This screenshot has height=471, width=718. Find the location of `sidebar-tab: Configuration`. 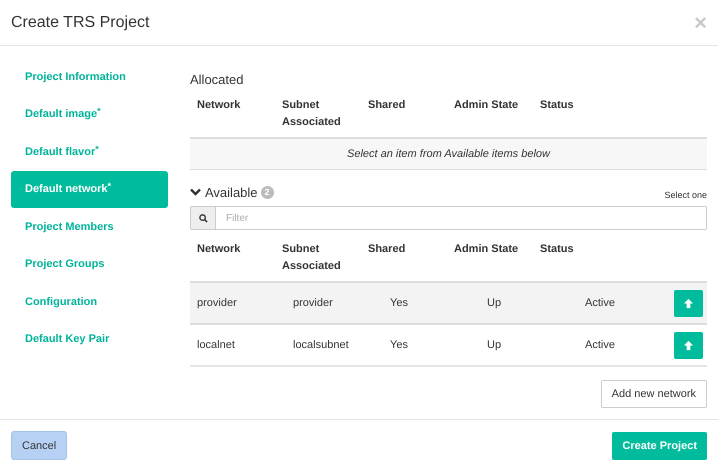

sidebar-tab: Configuration is located at coordinates (89, 301).